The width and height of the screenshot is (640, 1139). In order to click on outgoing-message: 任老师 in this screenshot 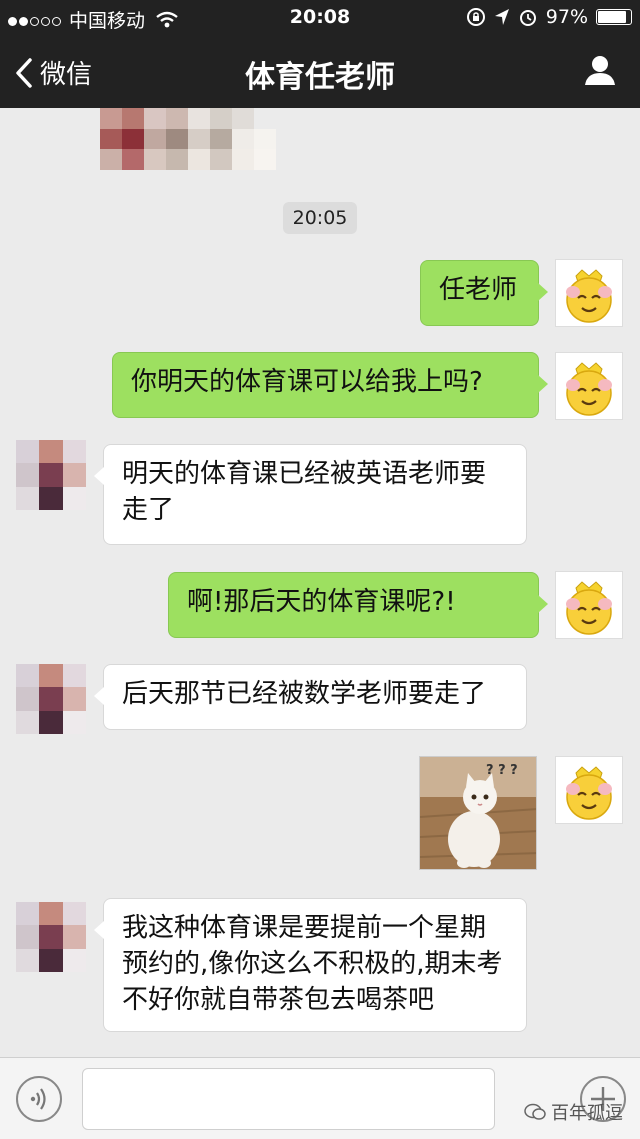, I will do `click(484, 293)`.